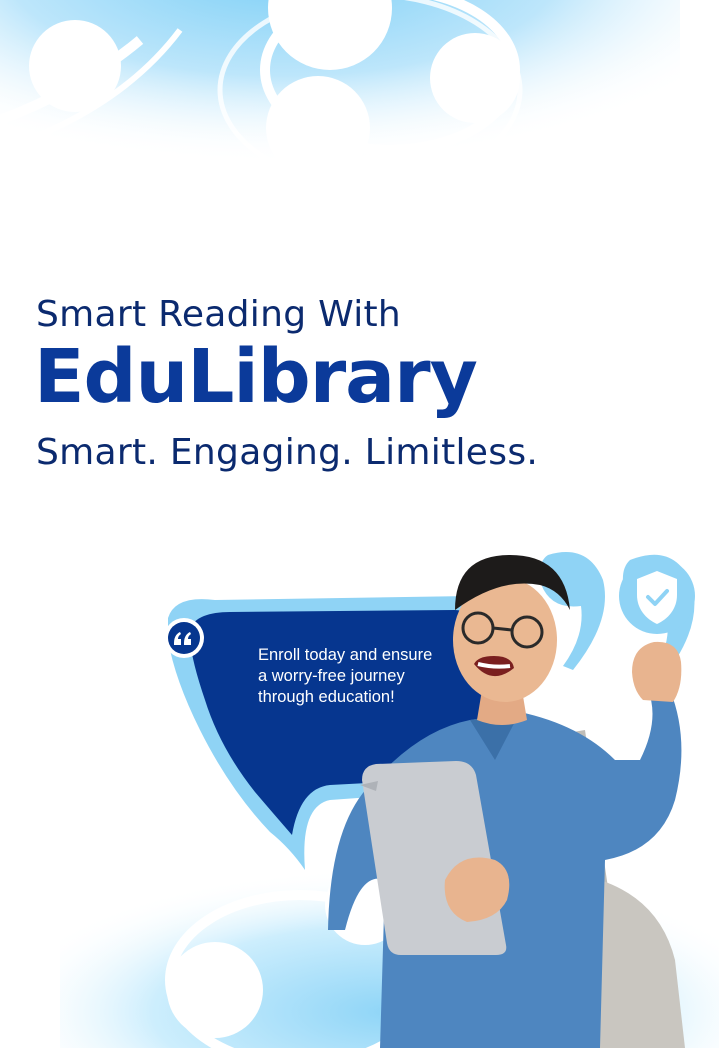  What do you see at coordinates (184, 638) in the screenshot?
I see `quote-icon` at bounding box center [184, 638].